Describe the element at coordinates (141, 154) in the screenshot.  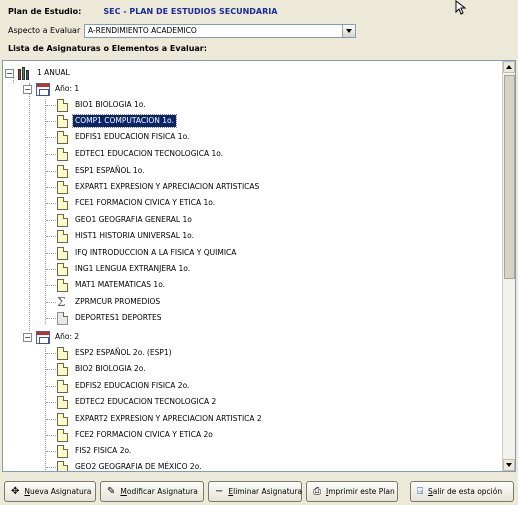
I see `list-item: EDTEC1 EDUCACION TECNOLOGICA 1o.` at that location.